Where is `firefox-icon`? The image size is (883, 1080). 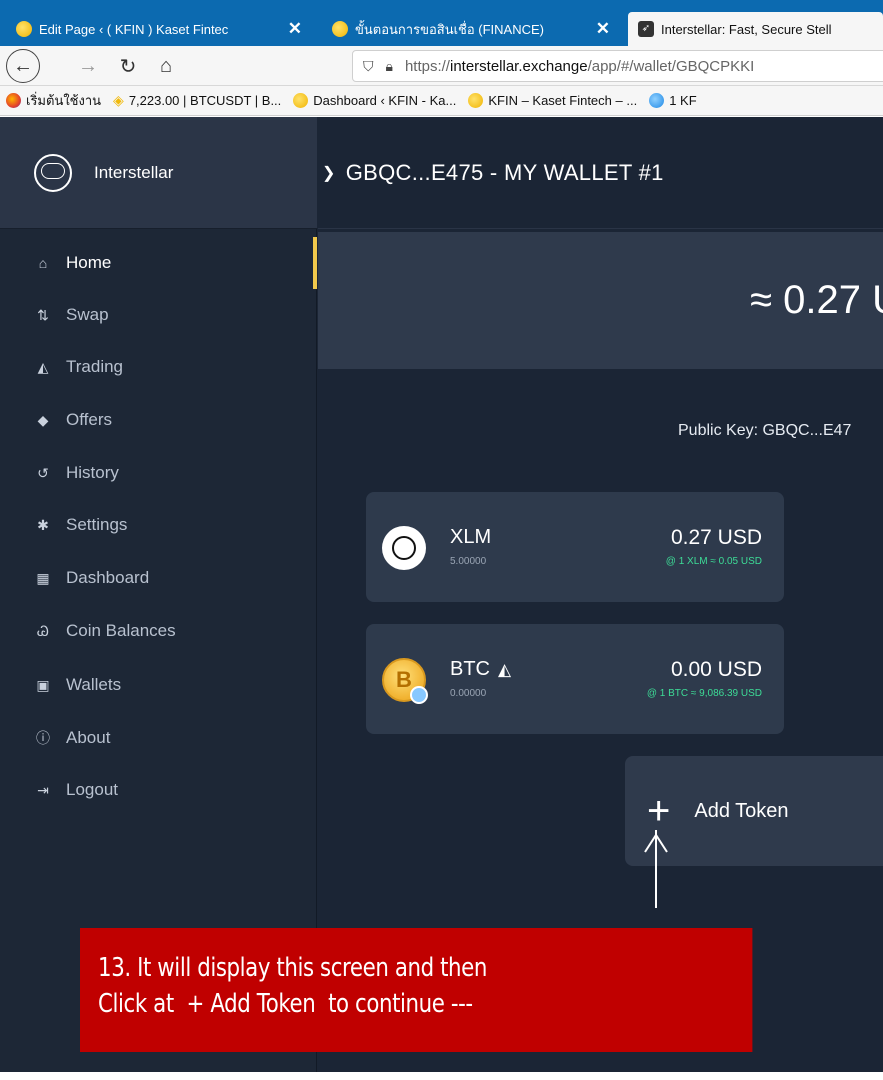 firefox-icon is located at coordinates (13, 100).